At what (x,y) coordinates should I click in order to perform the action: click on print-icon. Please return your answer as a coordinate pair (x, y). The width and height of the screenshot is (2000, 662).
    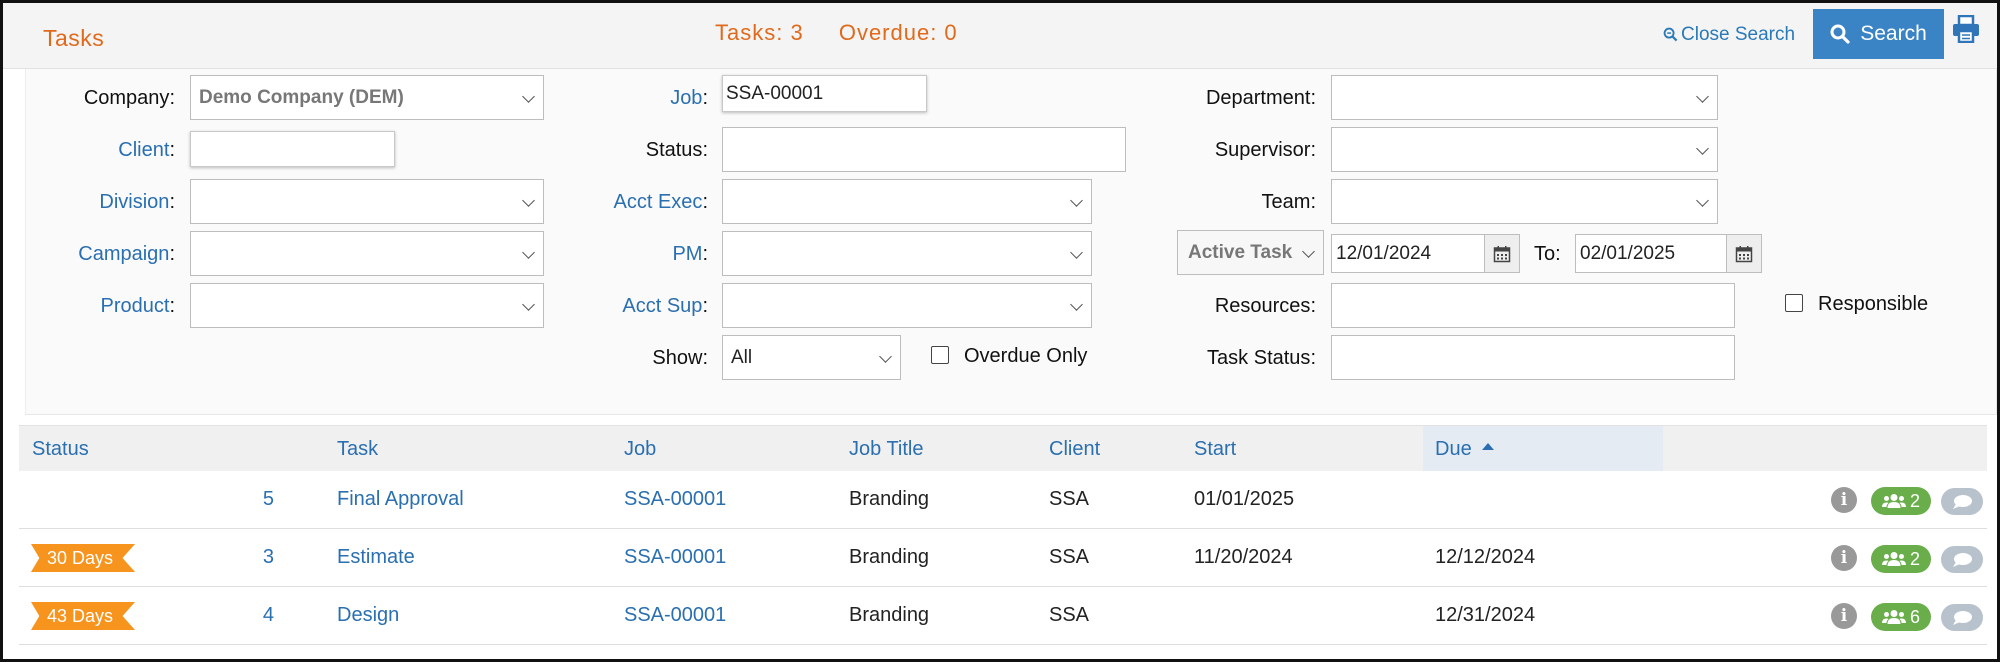
    Looking at the image, I should click on (1966, 31).